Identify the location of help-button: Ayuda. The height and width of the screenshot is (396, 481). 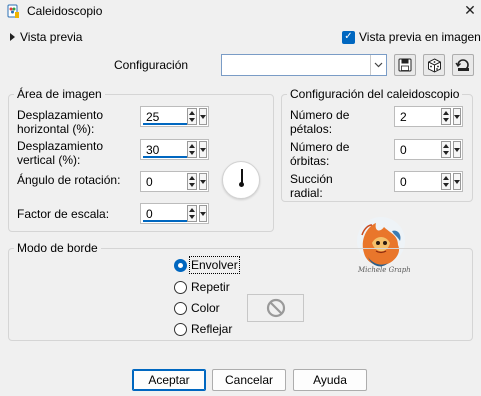
(330, 380).